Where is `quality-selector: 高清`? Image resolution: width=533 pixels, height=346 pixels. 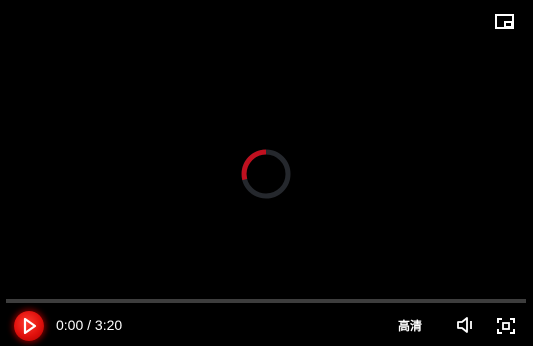
quality-selector: 高清 is located at coordinates (410, 326).